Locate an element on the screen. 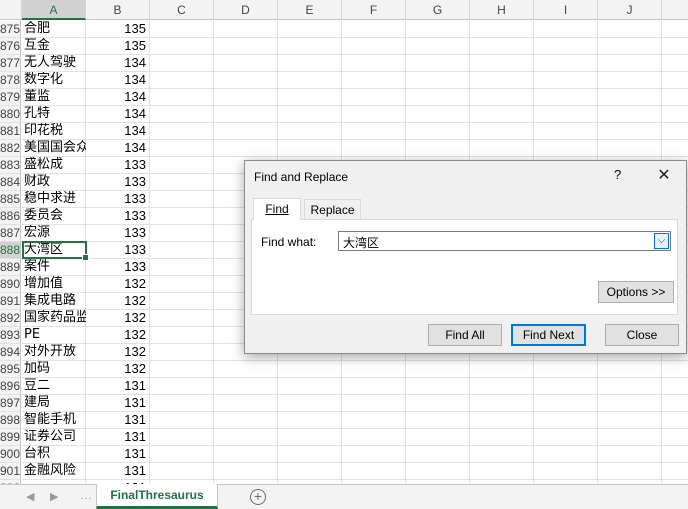 The width and height of the screenshot is (688, 509). cell-a: 印花税 is located at coordinates (55, 131).